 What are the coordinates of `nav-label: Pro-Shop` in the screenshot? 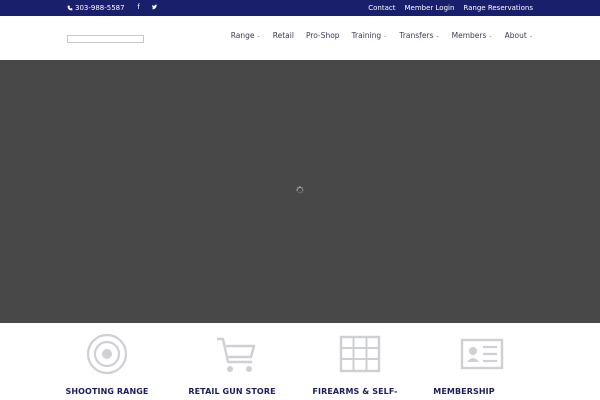 It's located at (322, 35).